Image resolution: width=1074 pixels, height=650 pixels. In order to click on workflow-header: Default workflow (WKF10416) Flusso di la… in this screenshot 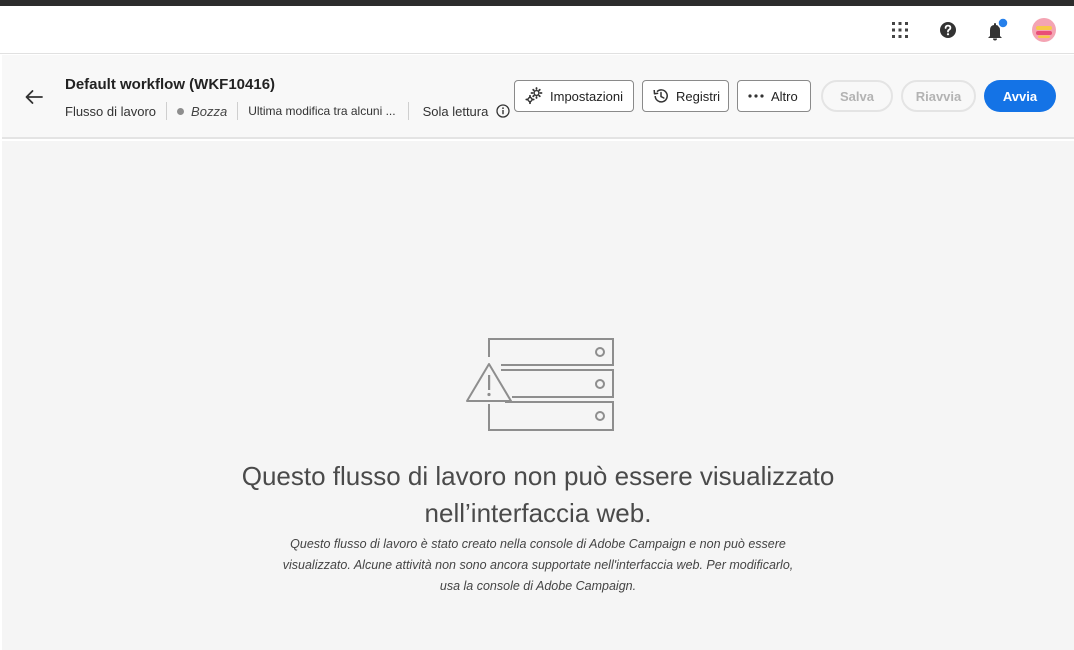, I will do `click(538, 97)`.